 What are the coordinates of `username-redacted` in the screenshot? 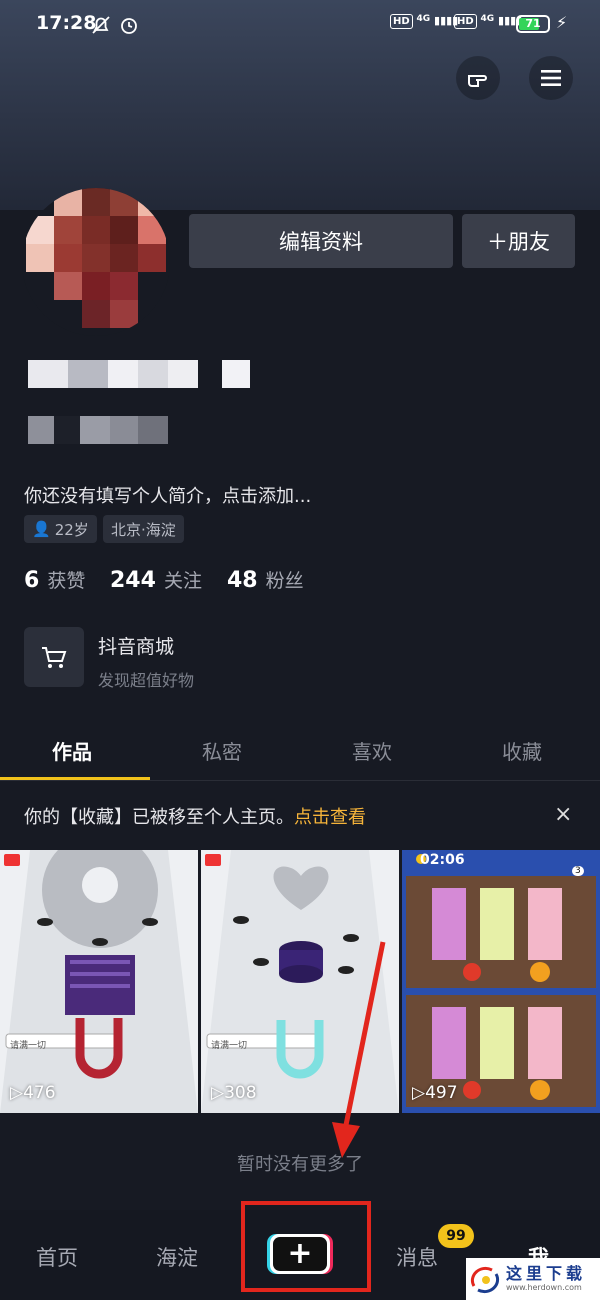 It's located at (139, 374).